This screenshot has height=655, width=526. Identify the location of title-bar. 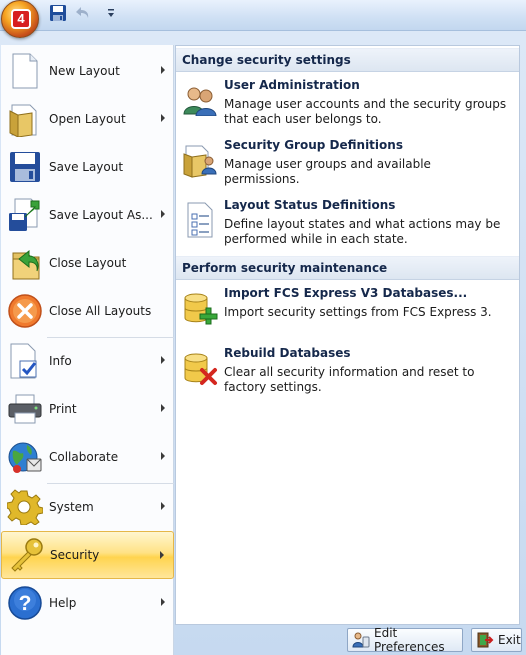
(263, 15).